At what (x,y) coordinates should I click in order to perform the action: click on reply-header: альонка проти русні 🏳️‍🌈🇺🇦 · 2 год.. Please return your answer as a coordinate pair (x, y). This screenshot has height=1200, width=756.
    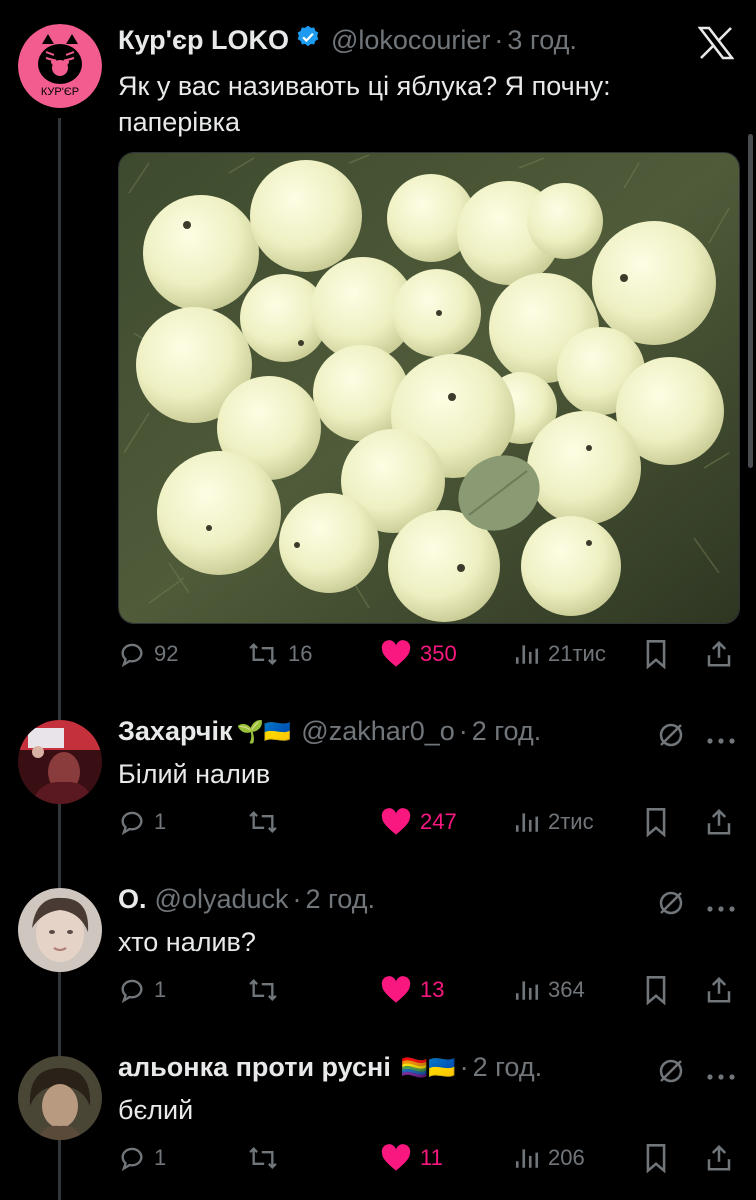
    Looking at the image, I should click on (330, 1067).